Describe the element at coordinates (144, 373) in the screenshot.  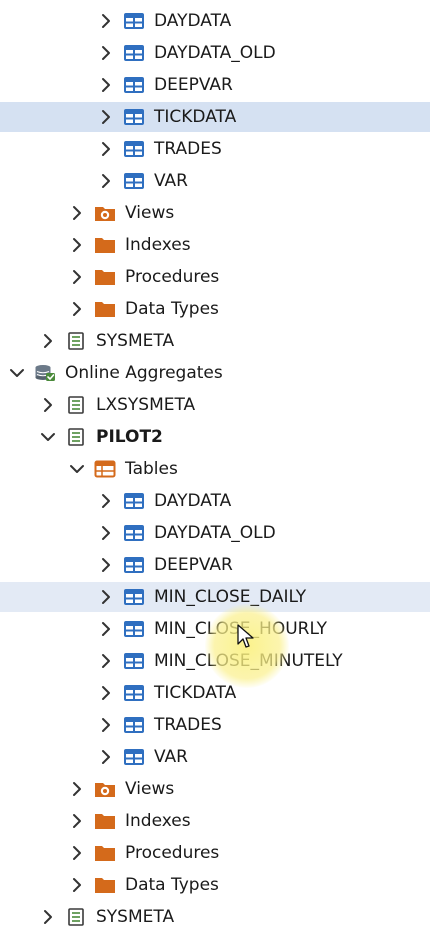
I see `tree-node-label: Online Aggregates` at that location.